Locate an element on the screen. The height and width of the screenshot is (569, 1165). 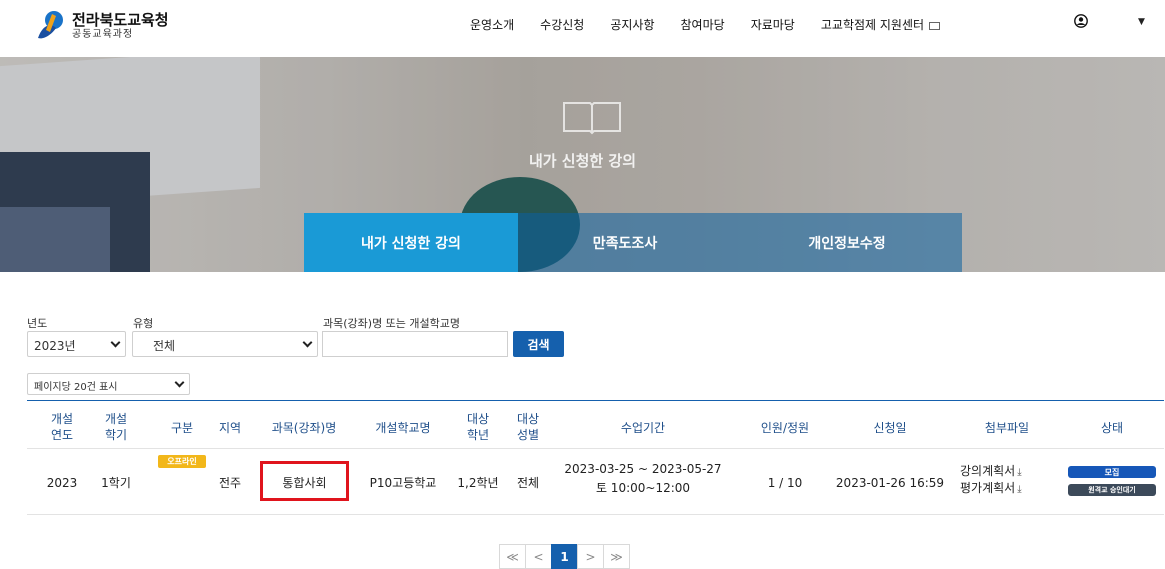
cell-school: P10고등학교 is located at coordinates (403, 483).